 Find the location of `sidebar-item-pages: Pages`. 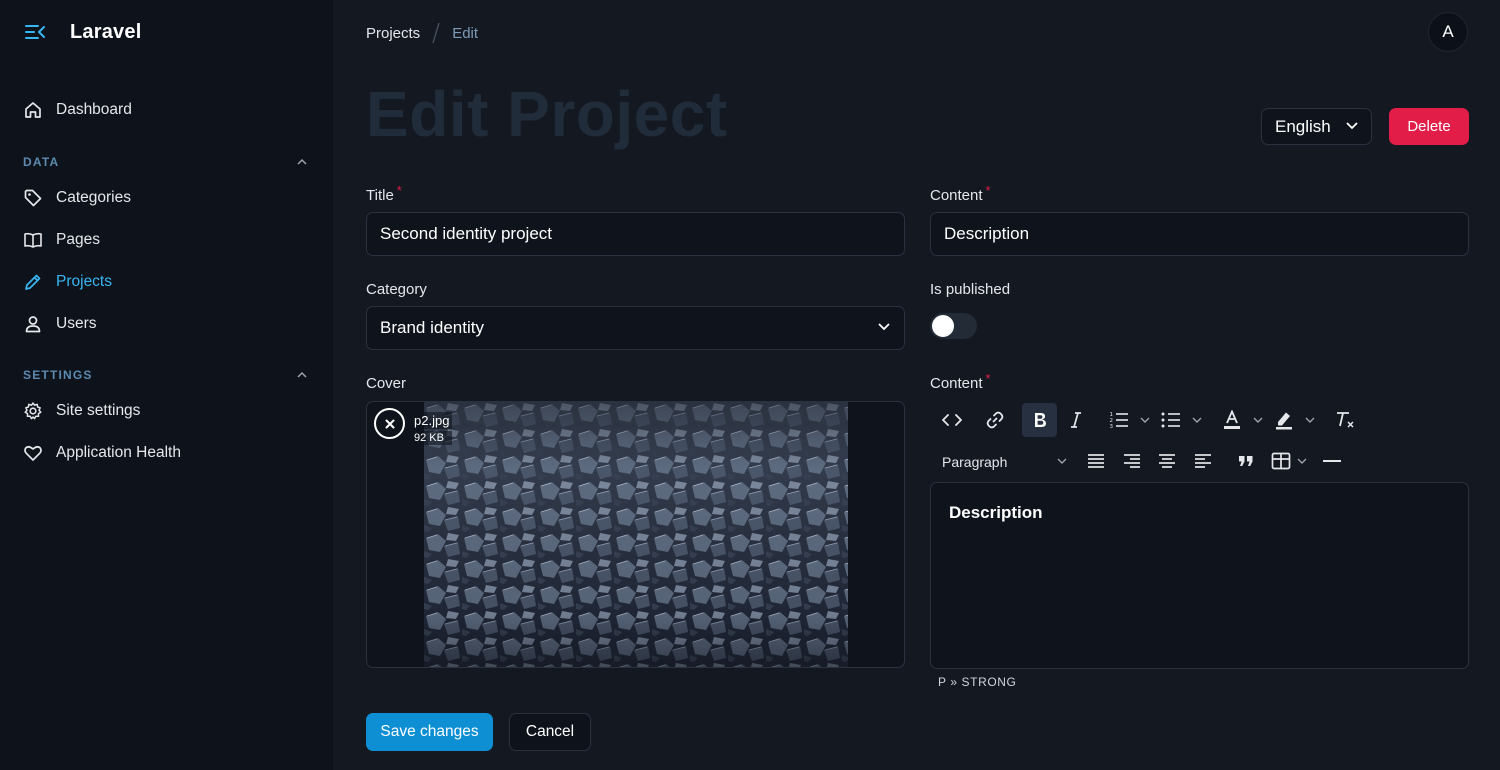

sidebar-item-pages: Pages is located at coordinates (61, 240).